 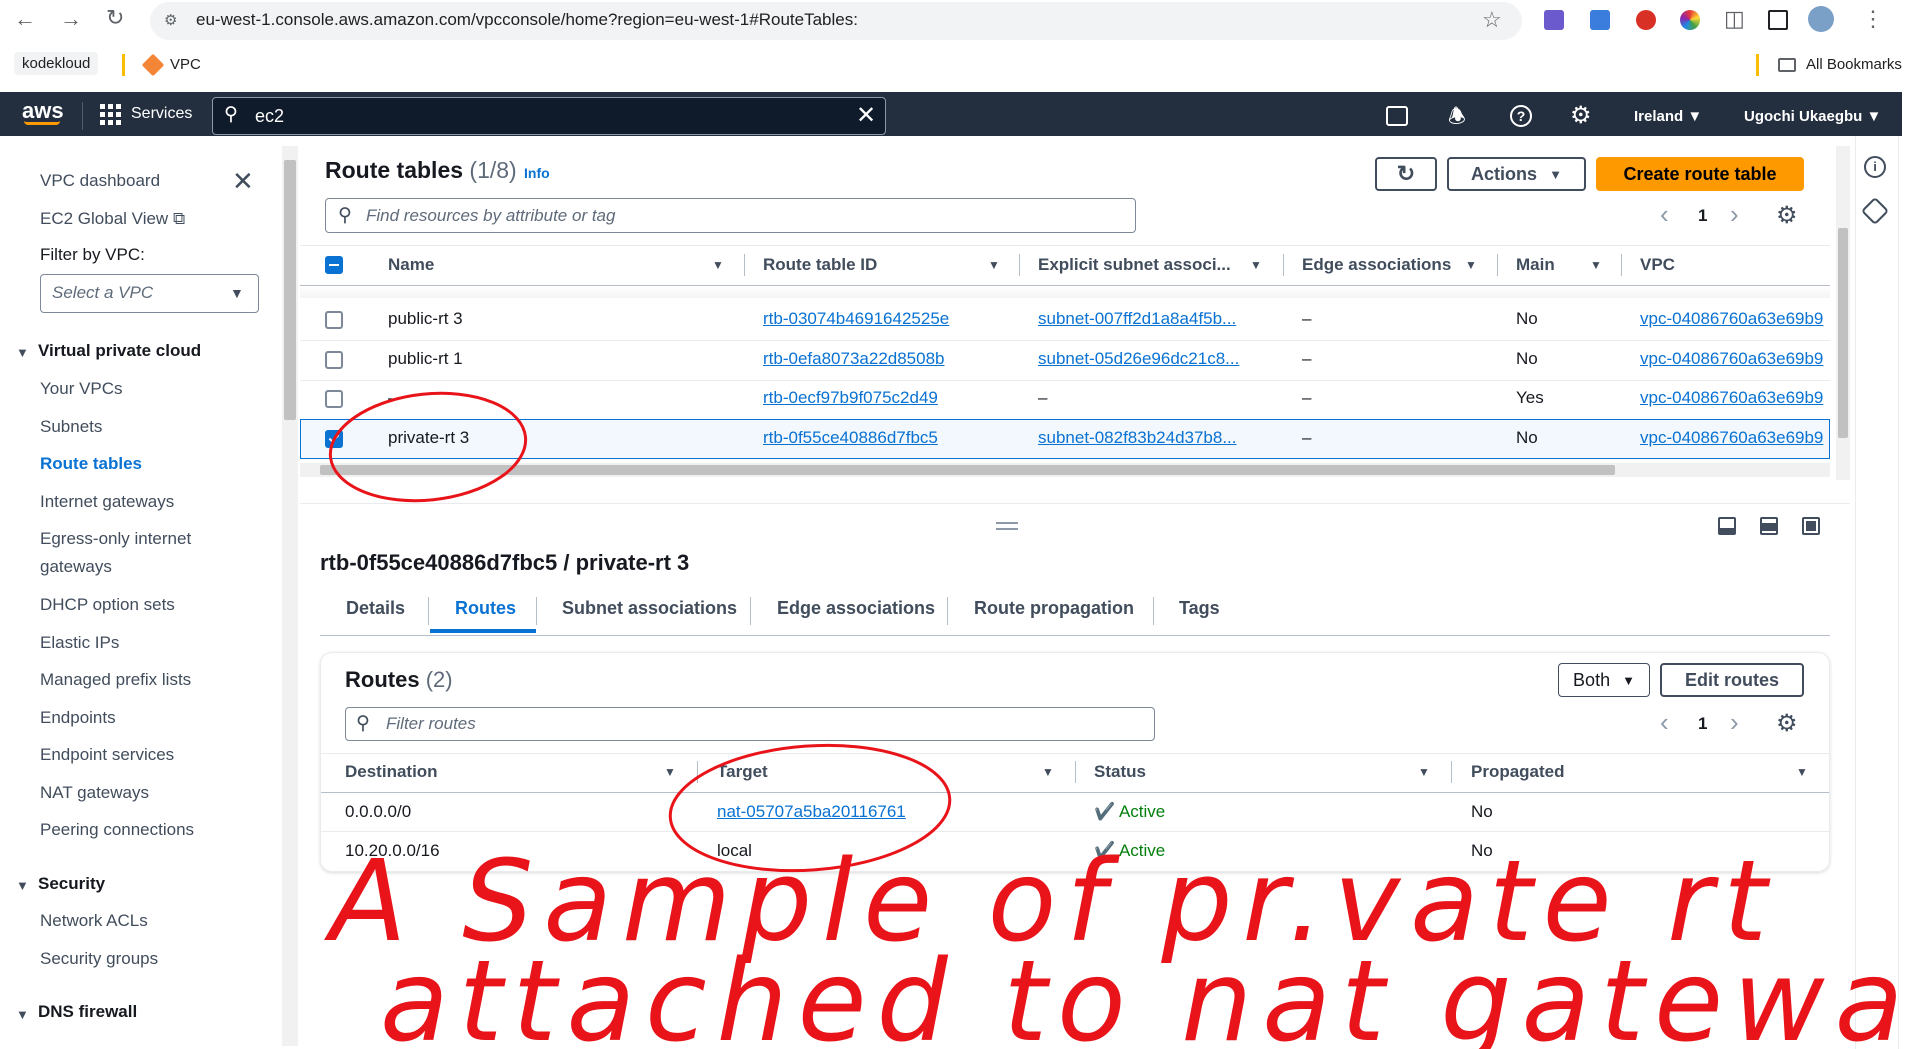 What do you see at coordinates (485, 608) in the screenshot?
I see `tab-routes: Routes` at bounding box center [485, 608].